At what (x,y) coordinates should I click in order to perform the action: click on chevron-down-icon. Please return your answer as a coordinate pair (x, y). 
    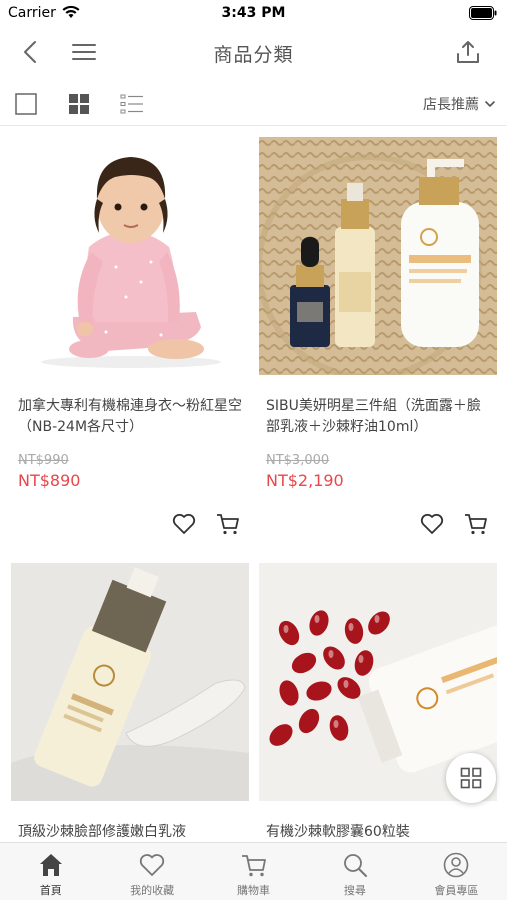
    Looking at the image, I should click on (490, 103).